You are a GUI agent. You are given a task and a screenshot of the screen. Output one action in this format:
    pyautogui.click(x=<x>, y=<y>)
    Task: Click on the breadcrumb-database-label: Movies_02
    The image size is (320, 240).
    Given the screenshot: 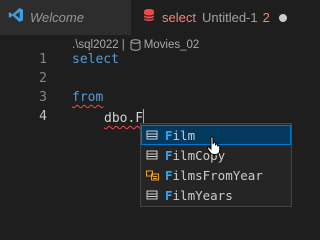 What is the action you would take?
    pyautogui.click(x=171, y=45)
    